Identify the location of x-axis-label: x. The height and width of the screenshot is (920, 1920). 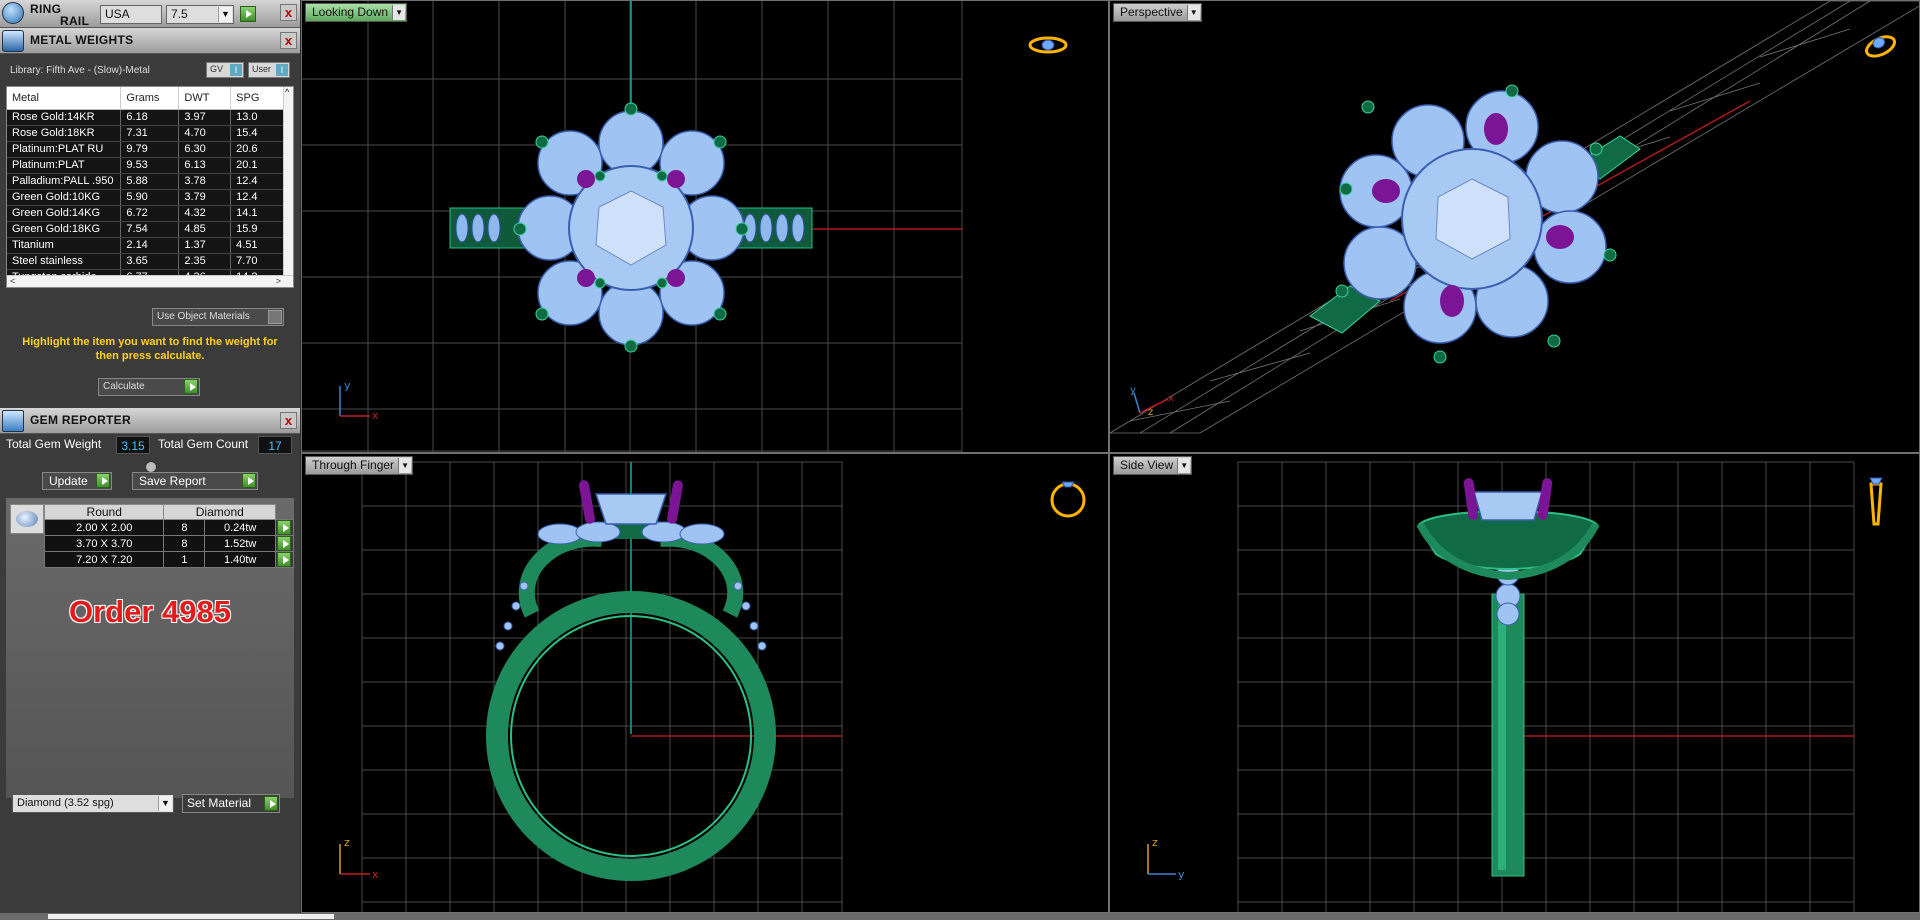
(1171, 398).